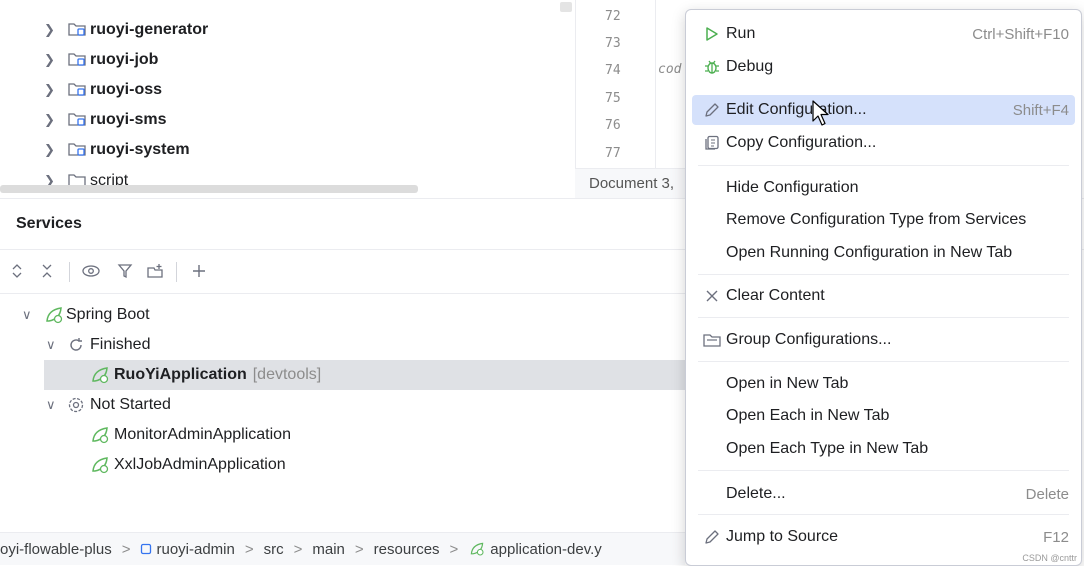  What do you see at coordinates (342, 315) in the screenshot?
I see `service-node-spring-boot: ∨ Spring Boot` at bounding box center [342, 315].